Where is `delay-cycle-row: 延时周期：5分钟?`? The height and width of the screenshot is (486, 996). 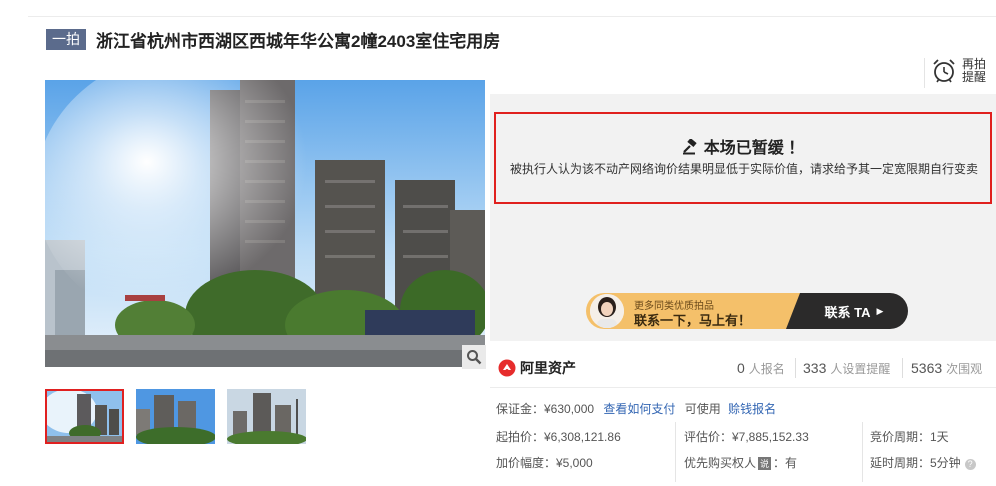
delay-cycle-row: 延时周期：5分钟? is located at coordinates (923, 462).